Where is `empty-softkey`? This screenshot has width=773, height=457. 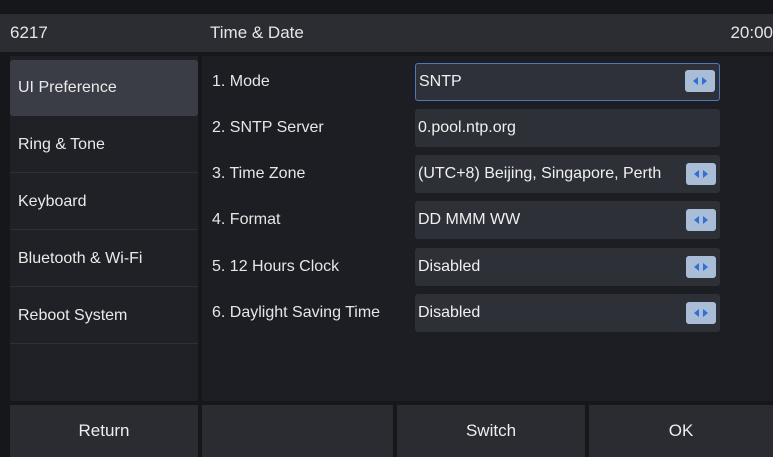 empty-softkey is located at coordinates (297, 431).